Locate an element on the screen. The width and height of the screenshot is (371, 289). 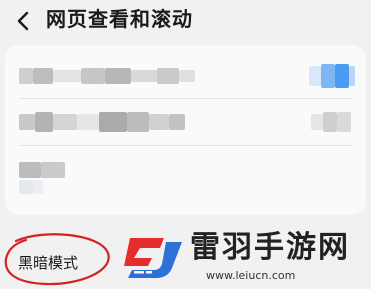
back-button is located at coordinates (23, 21).